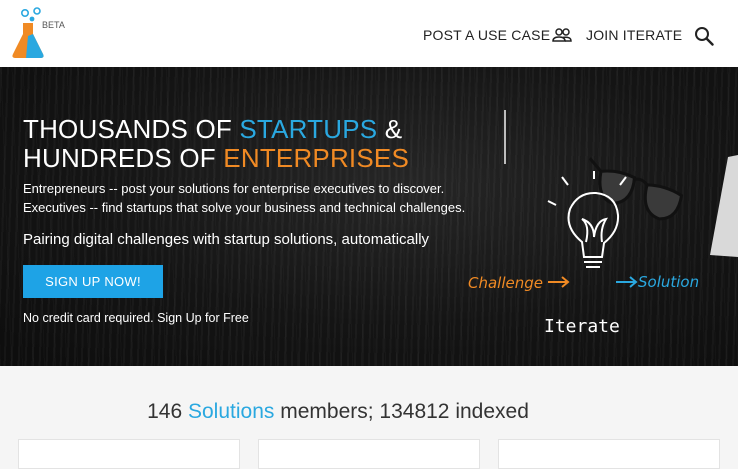  I want to click on flask-logo-icon, so click(40, 35).